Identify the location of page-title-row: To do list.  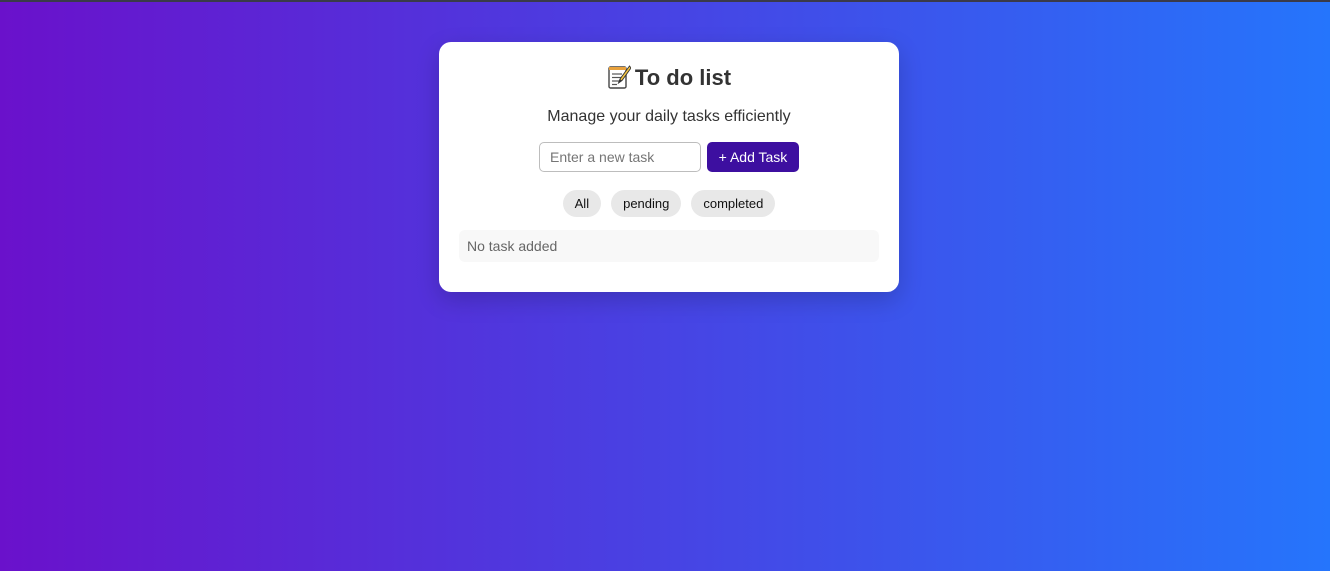
(669, 77).